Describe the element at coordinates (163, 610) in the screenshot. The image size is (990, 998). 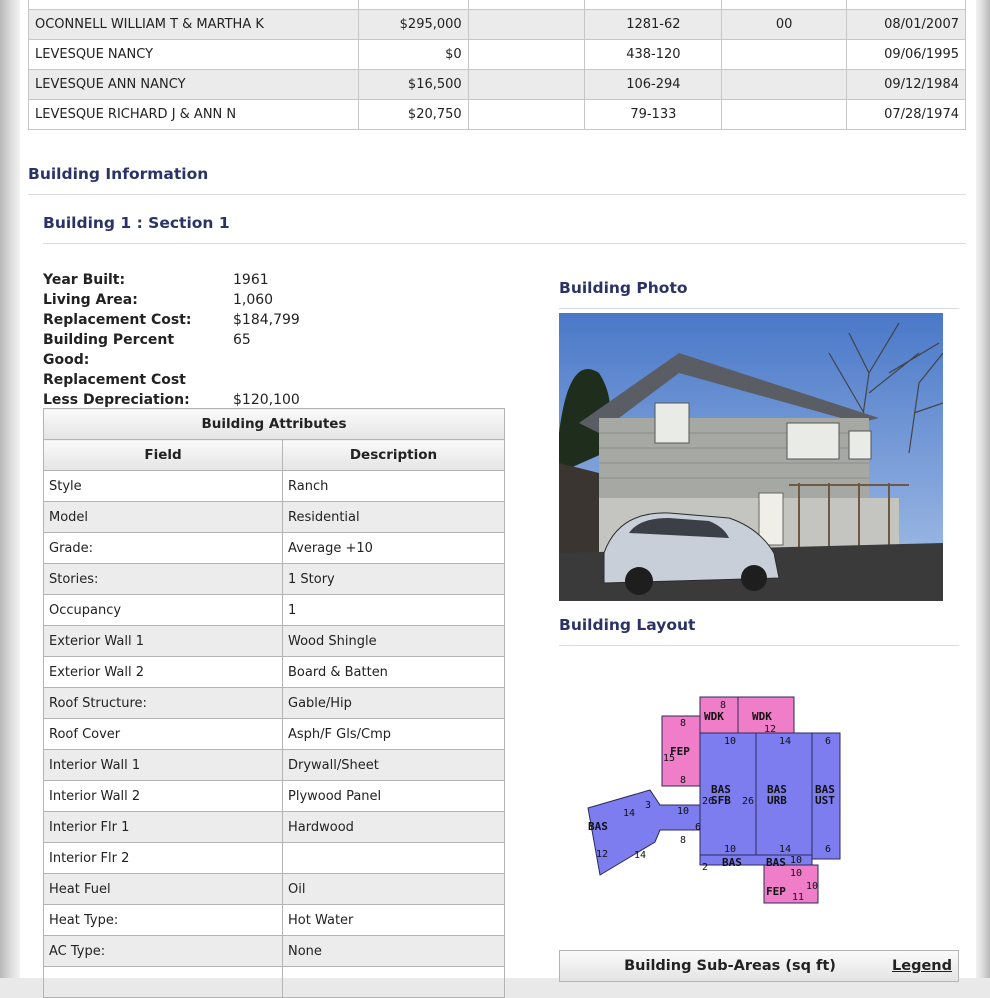
I see `attribute-field: Occupancy` at that location.